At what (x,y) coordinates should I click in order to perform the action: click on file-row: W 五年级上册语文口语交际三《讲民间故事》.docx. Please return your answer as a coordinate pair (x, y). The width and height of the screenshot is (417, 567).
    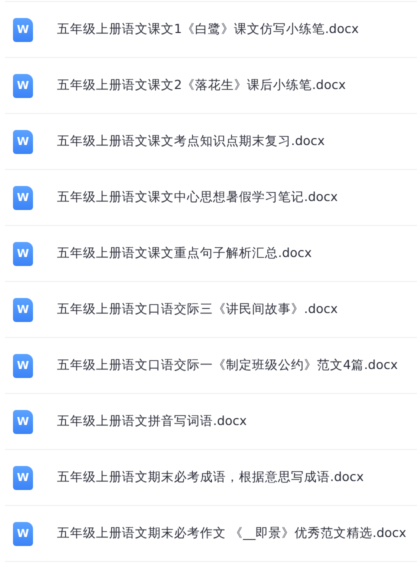
    Looking at the image, I should click on (211, 310).